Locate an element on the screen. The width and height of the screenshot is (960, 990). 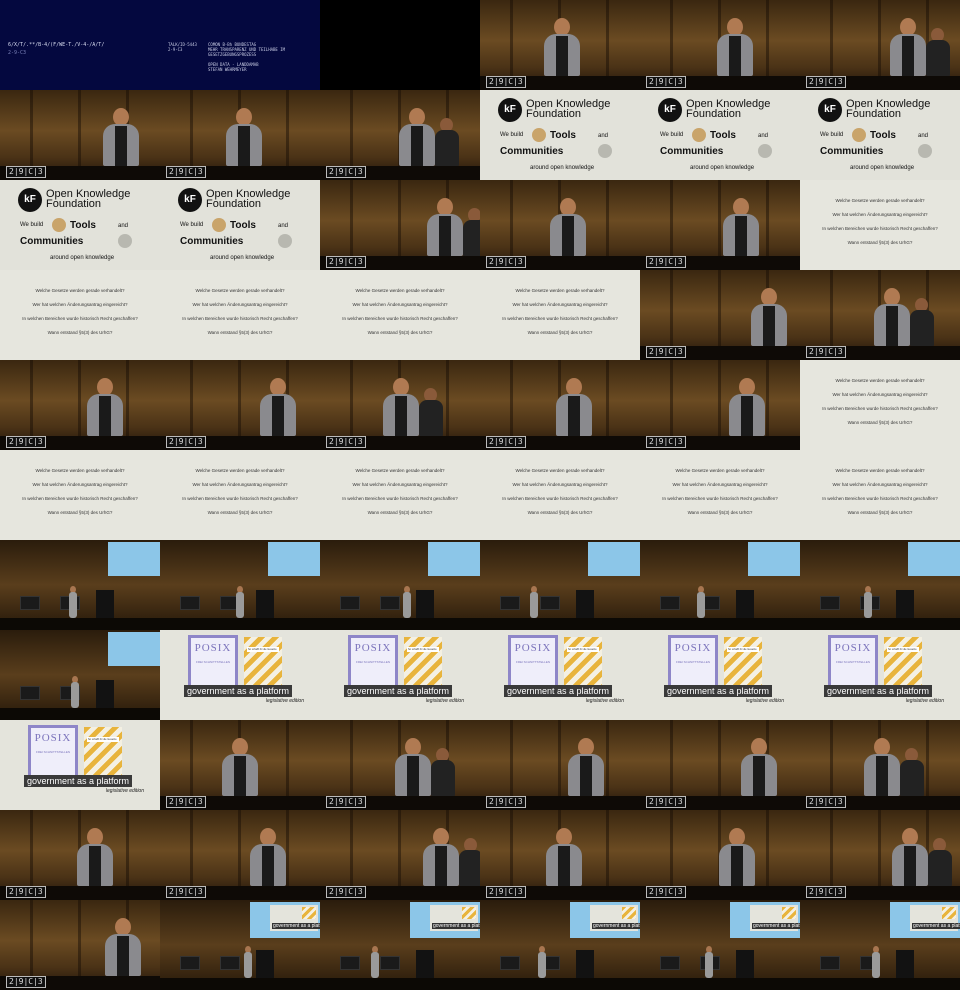
stripe-graphic: So schafft ihr die Gesetze is located at coordinates (263, 661).